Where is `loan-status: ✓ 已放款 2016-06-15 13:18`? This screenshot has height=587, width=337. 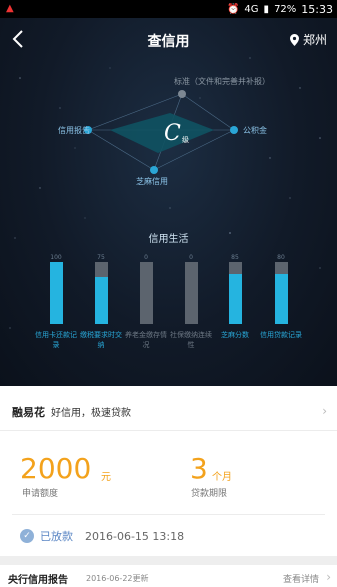
loan-status: ✓ 已放款 2016-06-15 13:18 is located at coordinates (102, 536).